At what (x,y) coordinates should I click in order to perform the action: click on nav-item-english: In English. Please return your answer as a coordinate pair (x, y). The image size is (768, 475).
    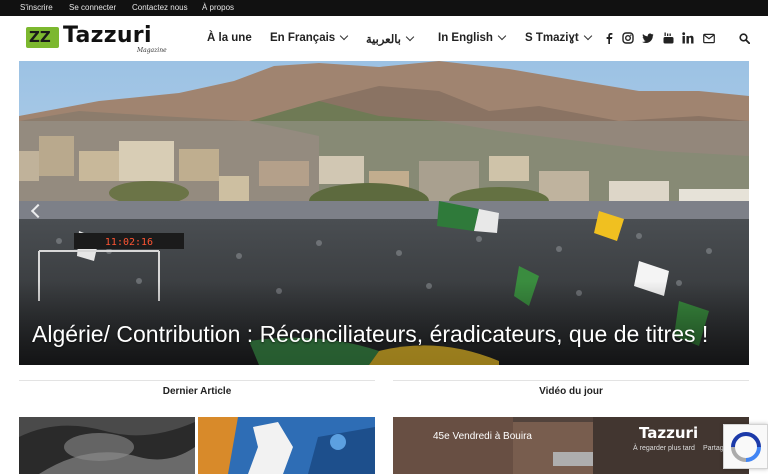
    Looking at the image, I should click on (472, 37).